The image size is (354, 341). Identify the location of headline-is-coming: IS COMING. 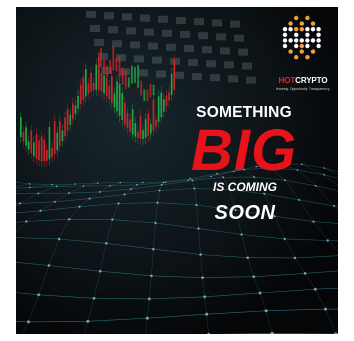
(244, 187).